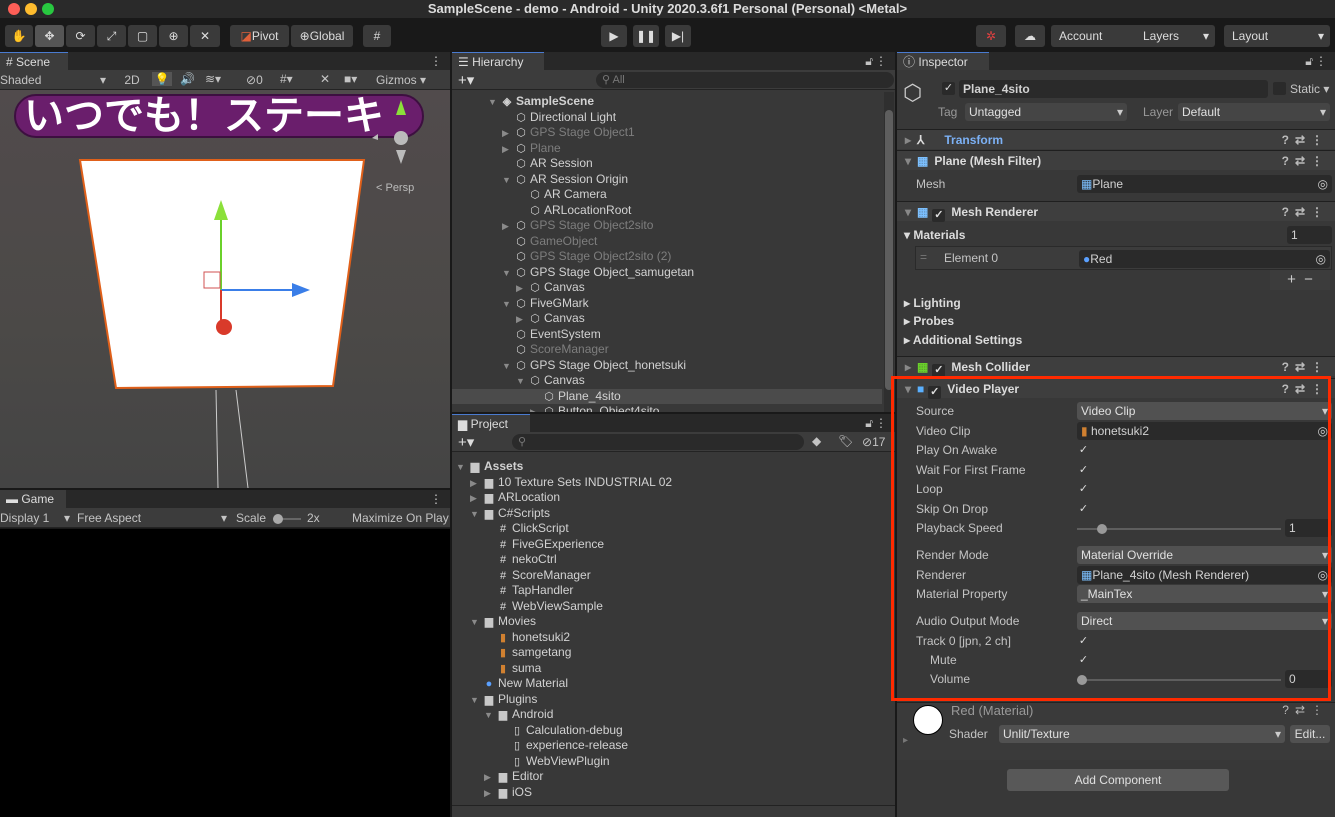  I want to click on cloud-icon: ☁, so click(1030, 36).